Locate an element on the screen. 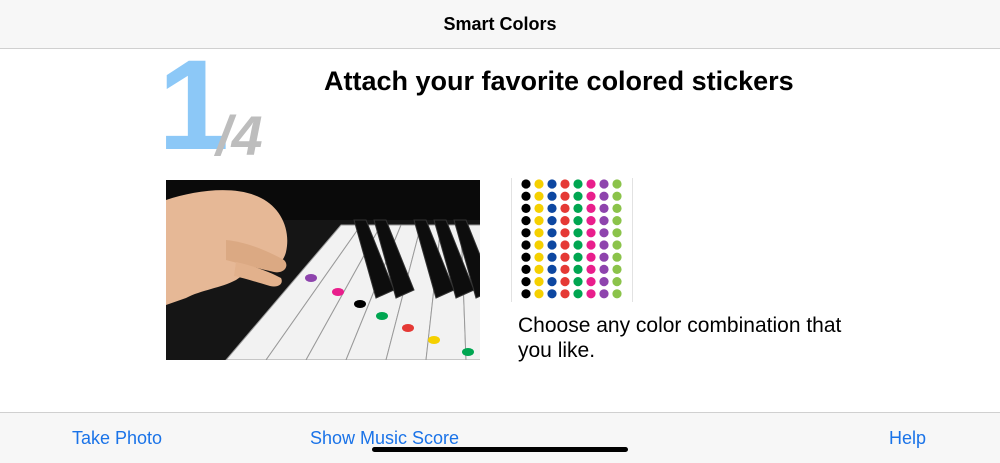 This screenshot has height=463, width=1000. show-music-score-button: Show Music Score is located at coordinates (384, 438).